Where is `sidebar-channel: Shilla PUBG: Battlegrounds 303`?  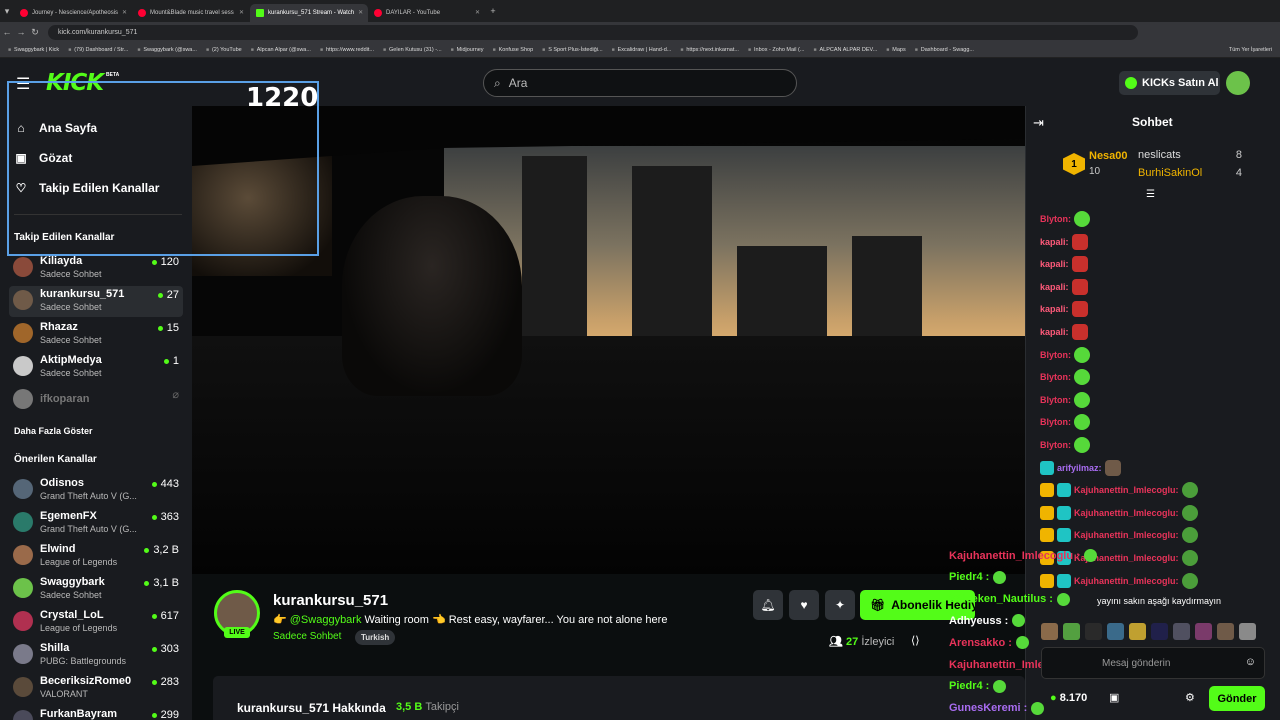 sidebar-channel: Shilla PUBG: Battlegrounds 303 is located at coordinates (96, 655).